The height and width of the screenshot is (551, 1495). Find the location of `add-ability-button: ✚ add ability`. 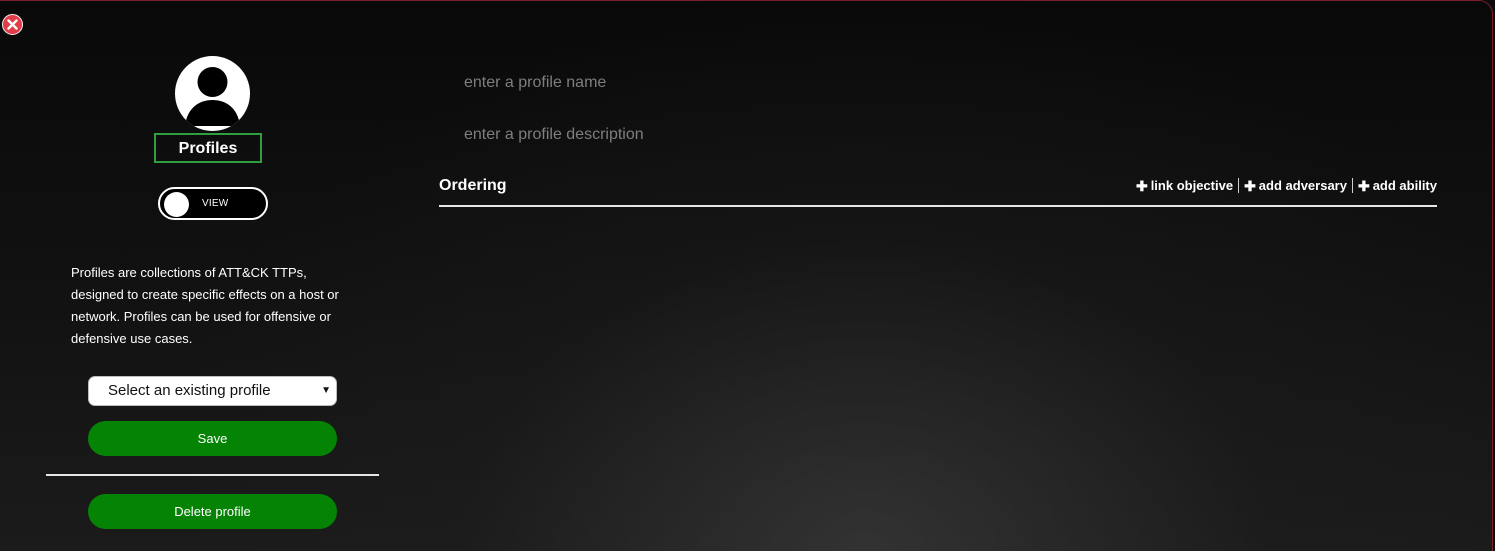

add-ability-button: ✚ add ability is located at coordinates (1397, 185).